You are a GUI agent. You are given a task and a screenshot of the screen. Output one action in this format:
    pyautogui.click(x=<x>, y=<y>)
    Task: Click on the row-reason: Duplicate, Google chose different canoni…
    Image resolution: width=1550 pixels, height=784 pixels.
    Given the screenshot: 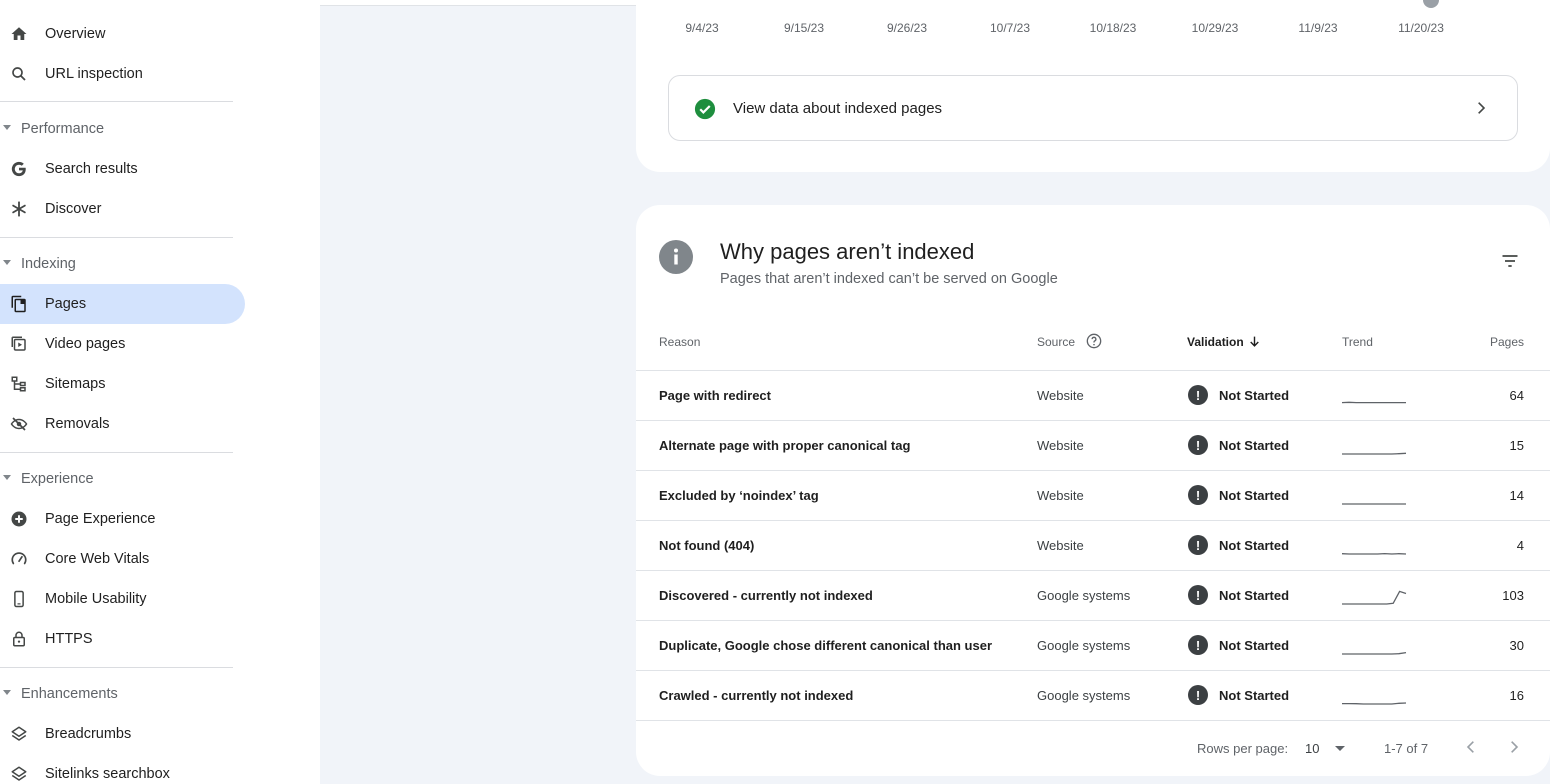 What is the action you would take?
    pyautogui.click(x=826, y=645)
    